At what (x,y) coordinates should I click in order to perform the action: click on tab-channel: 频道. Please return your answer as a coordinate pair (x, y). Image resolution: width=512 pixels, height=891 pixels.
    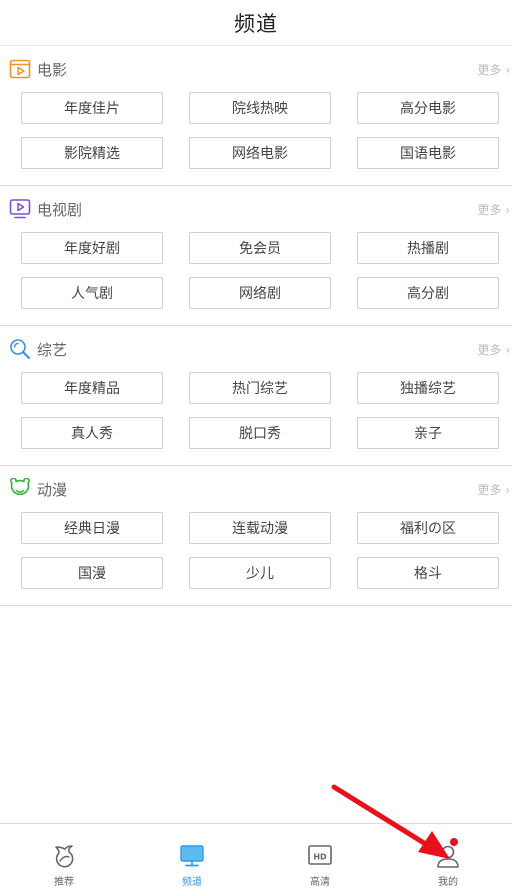
    Looking at the image, I should click on (192, 857).